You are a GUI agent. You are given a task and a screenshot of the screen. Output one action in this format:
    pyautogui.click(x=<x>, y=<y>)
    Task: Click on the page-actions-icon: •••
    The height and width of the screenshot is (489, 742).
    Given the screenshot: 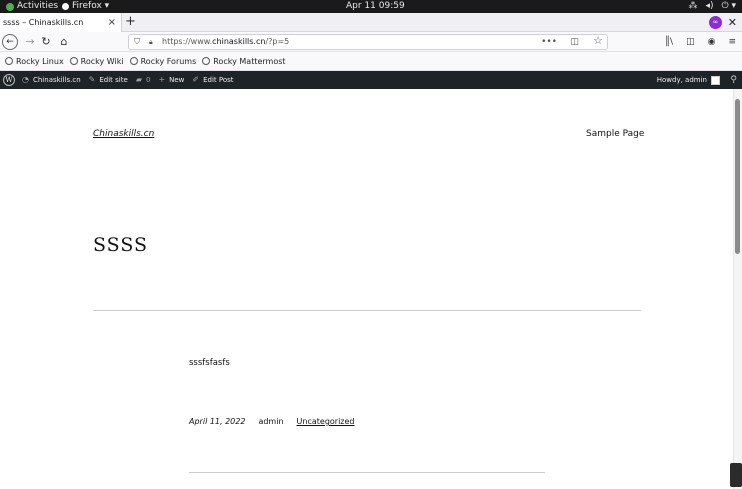 What is the action you would take?
    pyautogui.click(x=549, y=42)
    